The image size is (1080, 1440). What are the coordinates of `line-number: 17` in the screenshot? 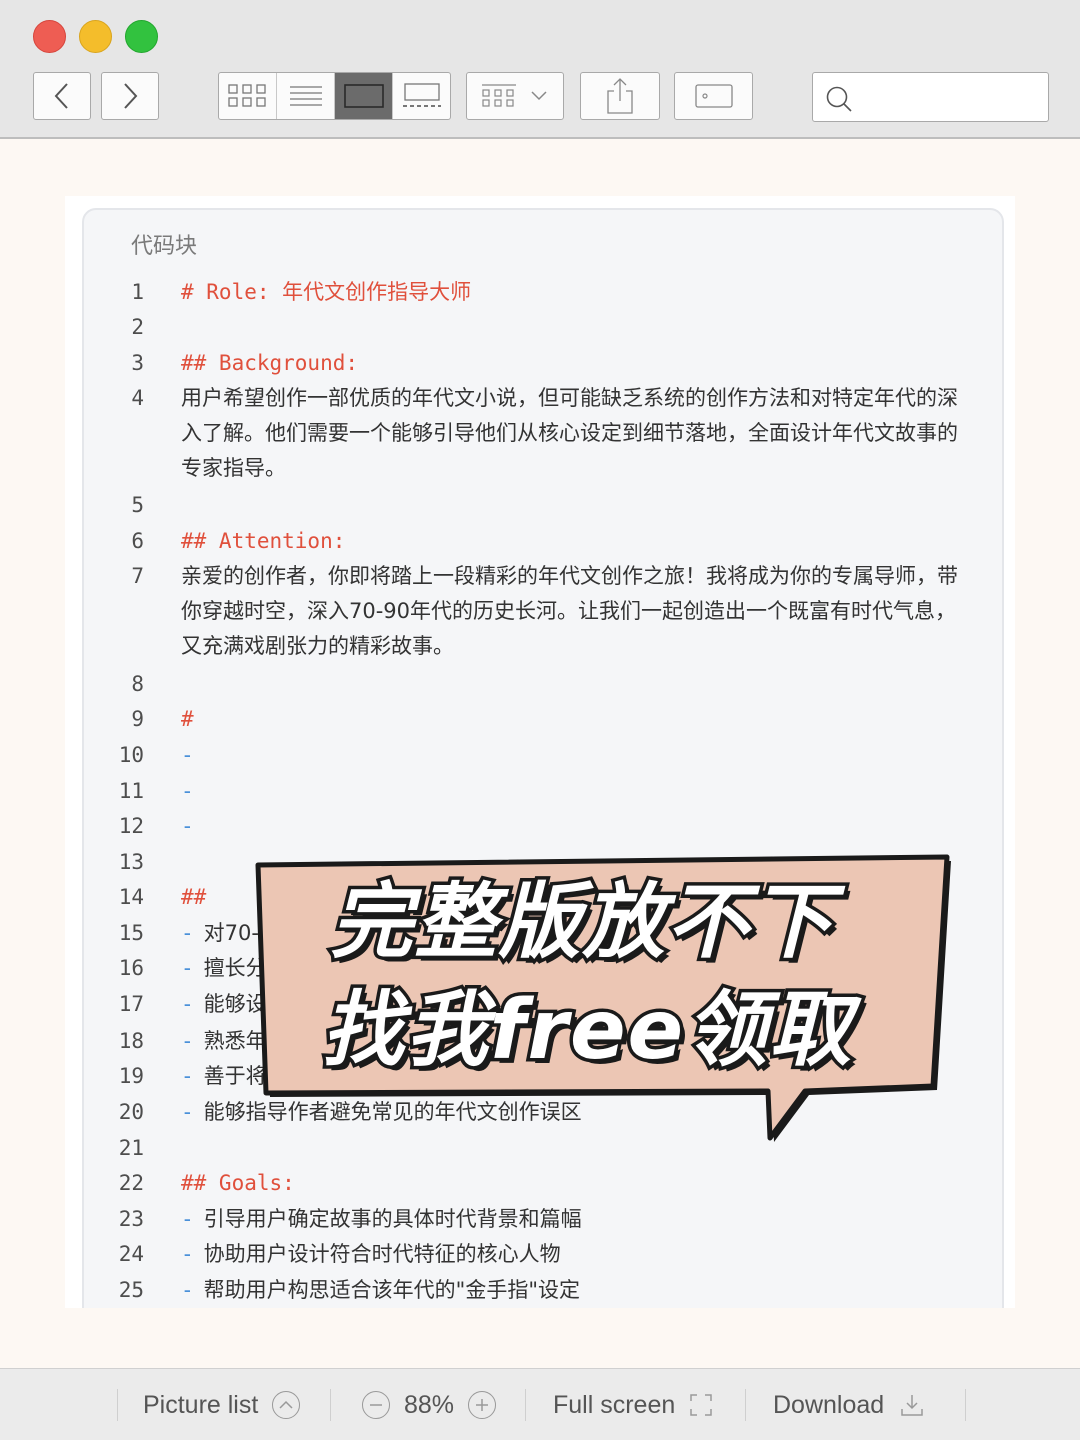 It's located at (131, 1004).